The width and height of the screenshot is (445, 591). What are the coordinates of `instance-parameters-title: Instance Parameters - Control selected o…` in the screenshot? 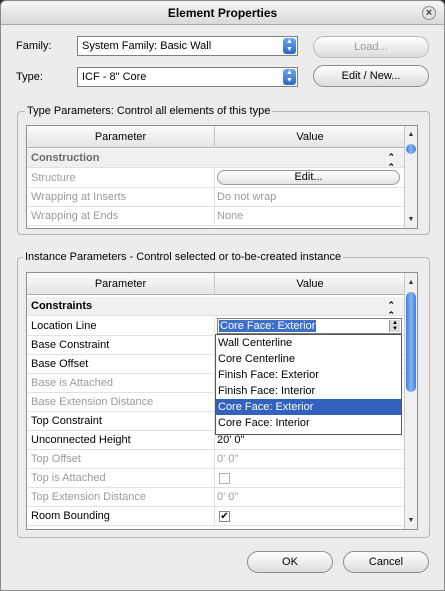 It's located at (183, 257).